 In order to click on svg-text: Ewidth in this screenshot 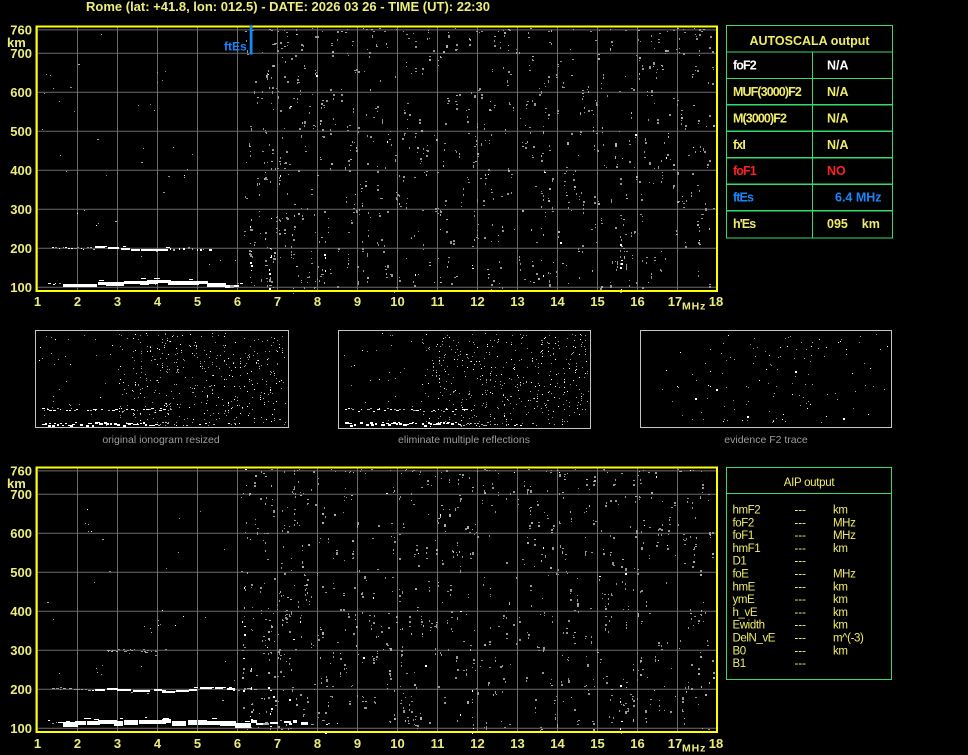, I will do `click(749, 626)`.